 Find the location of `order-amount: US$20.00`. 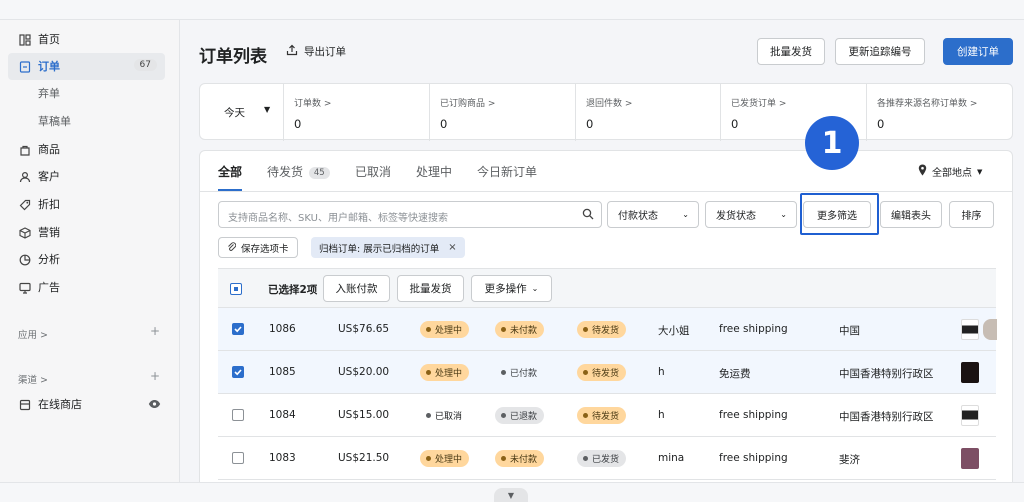

order-amount: US$20.00 is located at coordinates (364, 372).